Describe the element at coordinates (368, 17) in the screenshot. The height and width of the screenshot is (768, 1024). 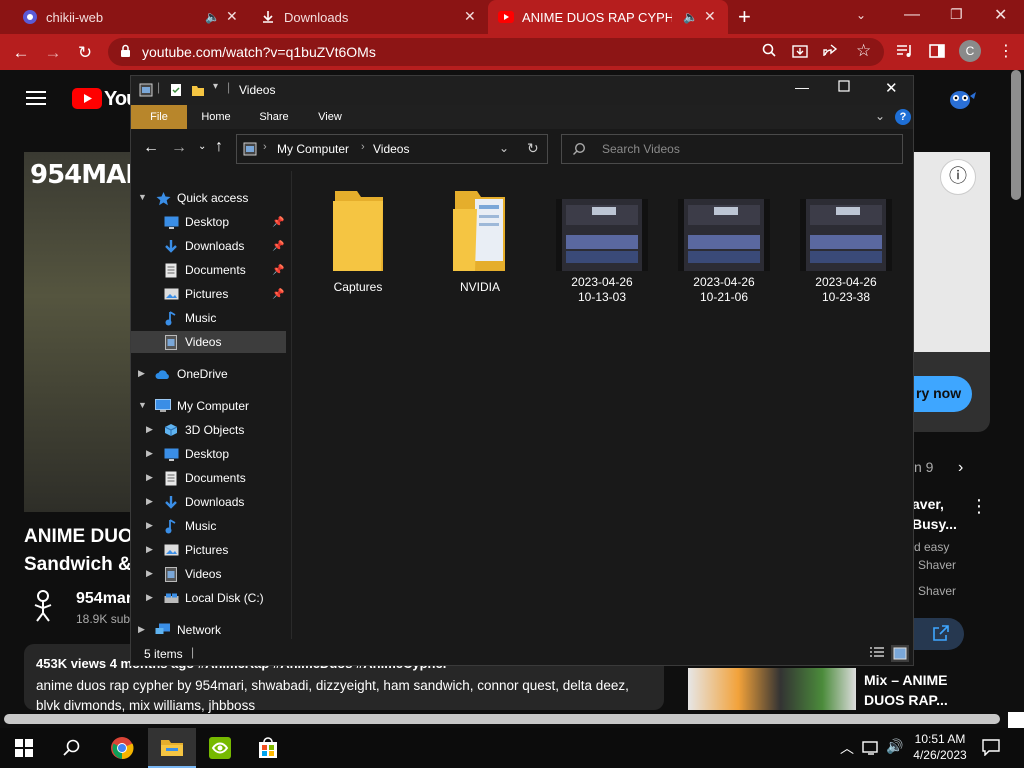
I see `tab-downloads: Downloads ✕` at that location.